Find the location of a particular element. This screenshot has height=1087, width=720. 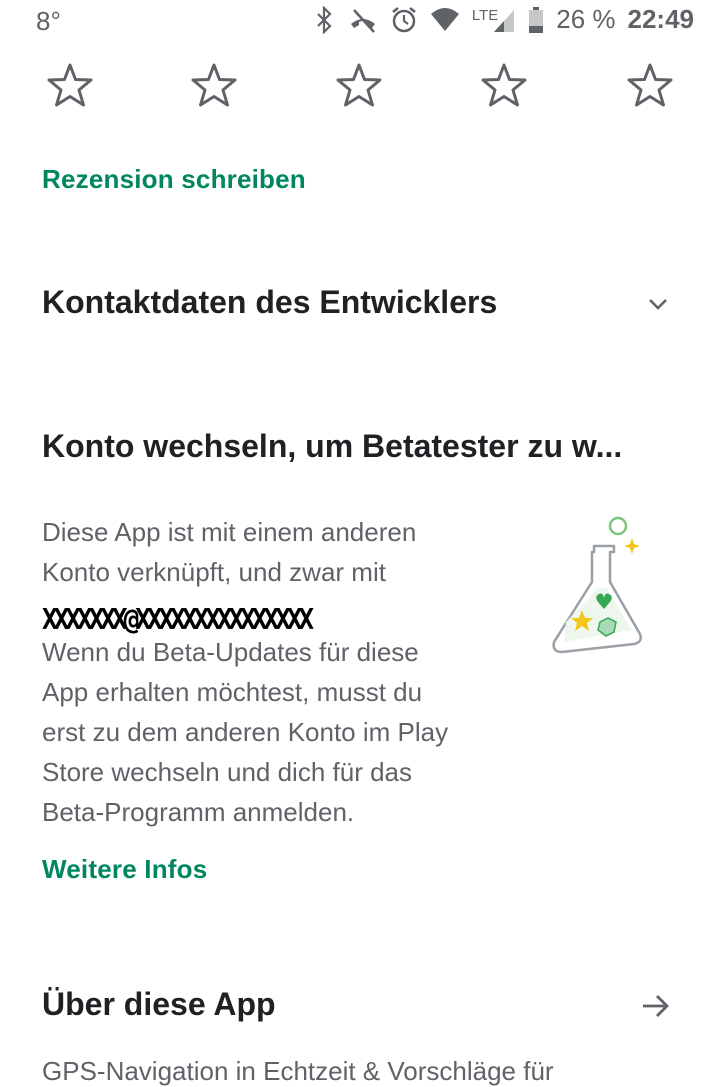

rating-stars is located at coordinates (360, 90).